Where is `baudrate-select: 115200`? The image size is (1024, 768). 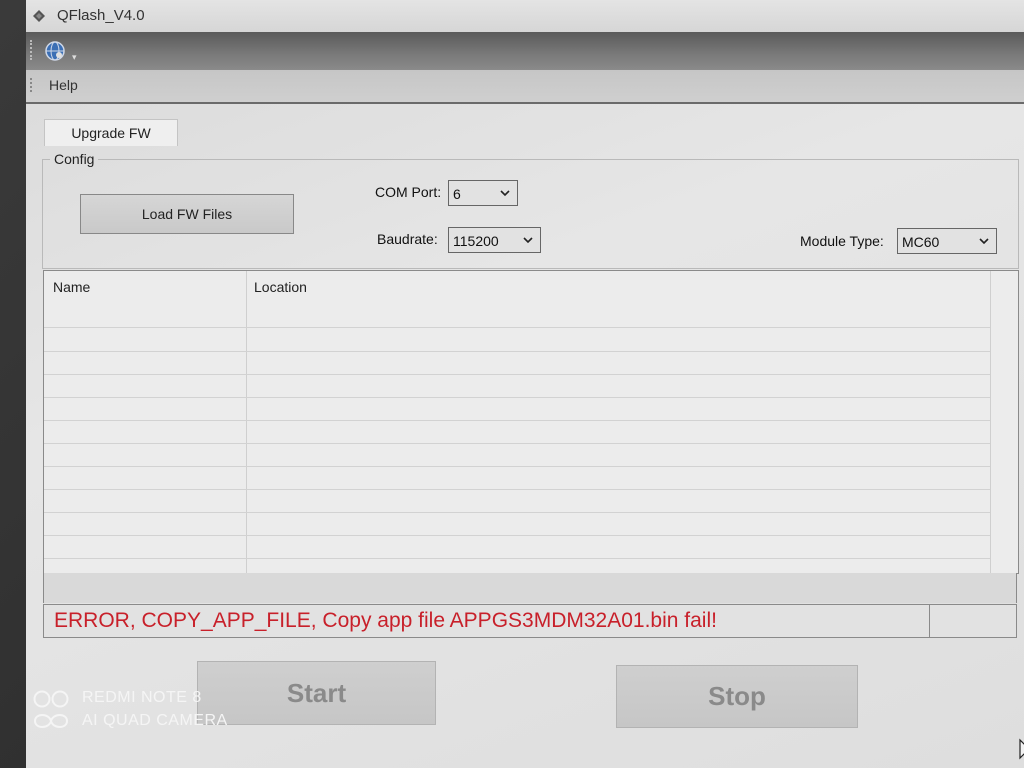 baudrate-select: 115200 is located at coordinates (494, 240).